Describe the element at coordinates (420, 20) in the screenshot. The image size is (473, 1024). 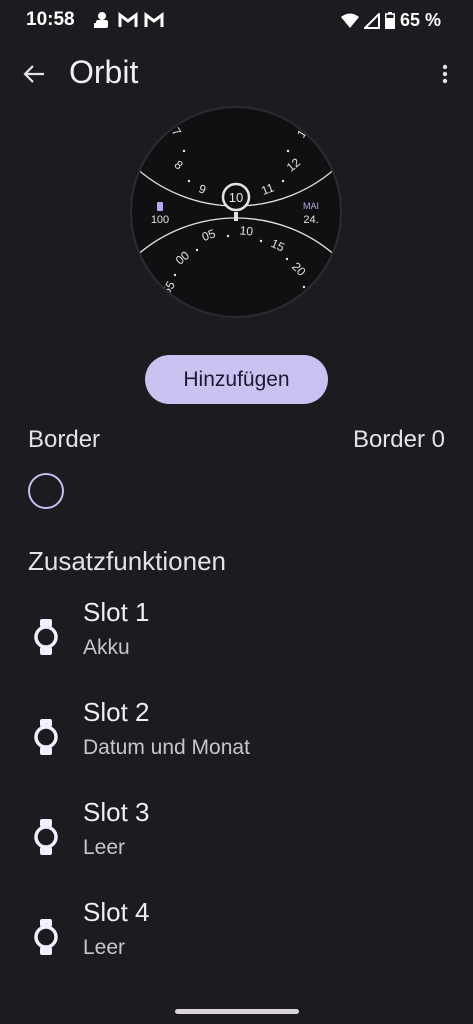
I see `battery-percent: 65 %` at that location.